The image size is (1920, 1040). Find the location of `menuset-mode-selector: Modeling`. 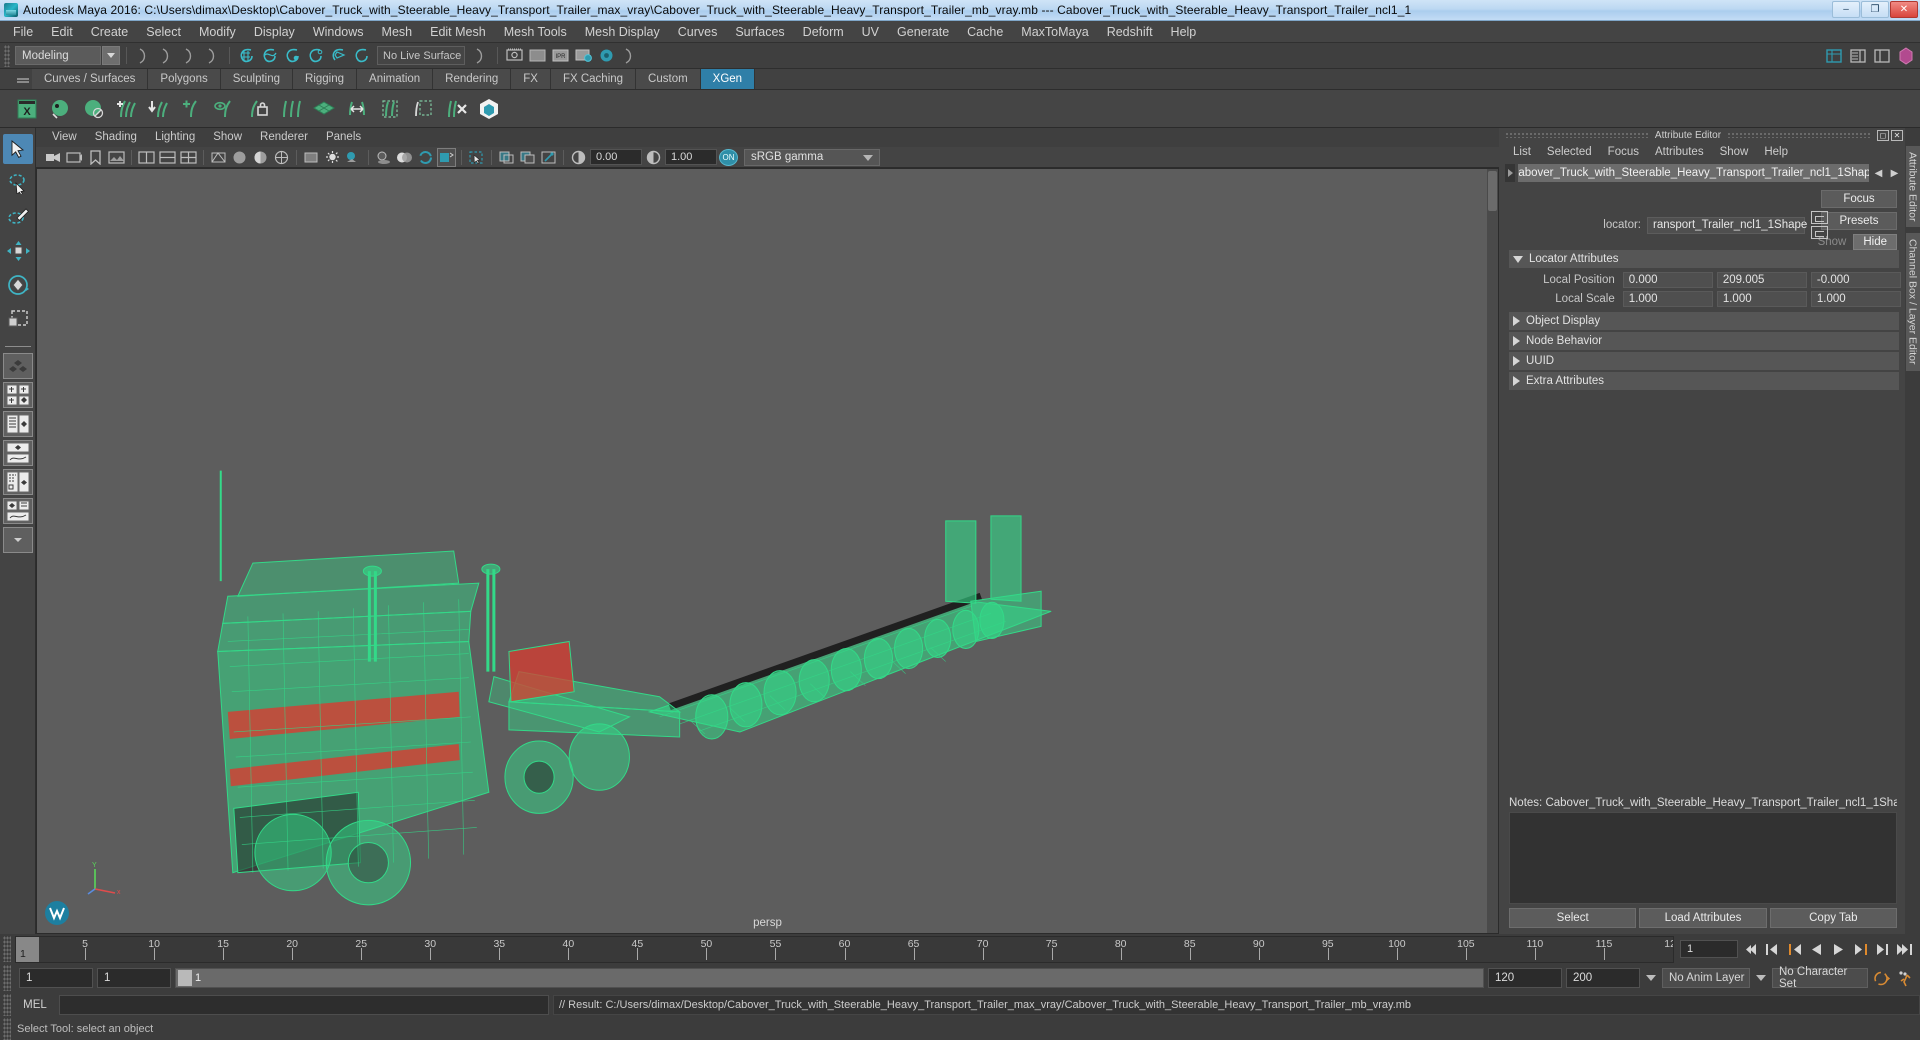

menuset-mode-selector: Modeling is located at coordinates (58, 55).